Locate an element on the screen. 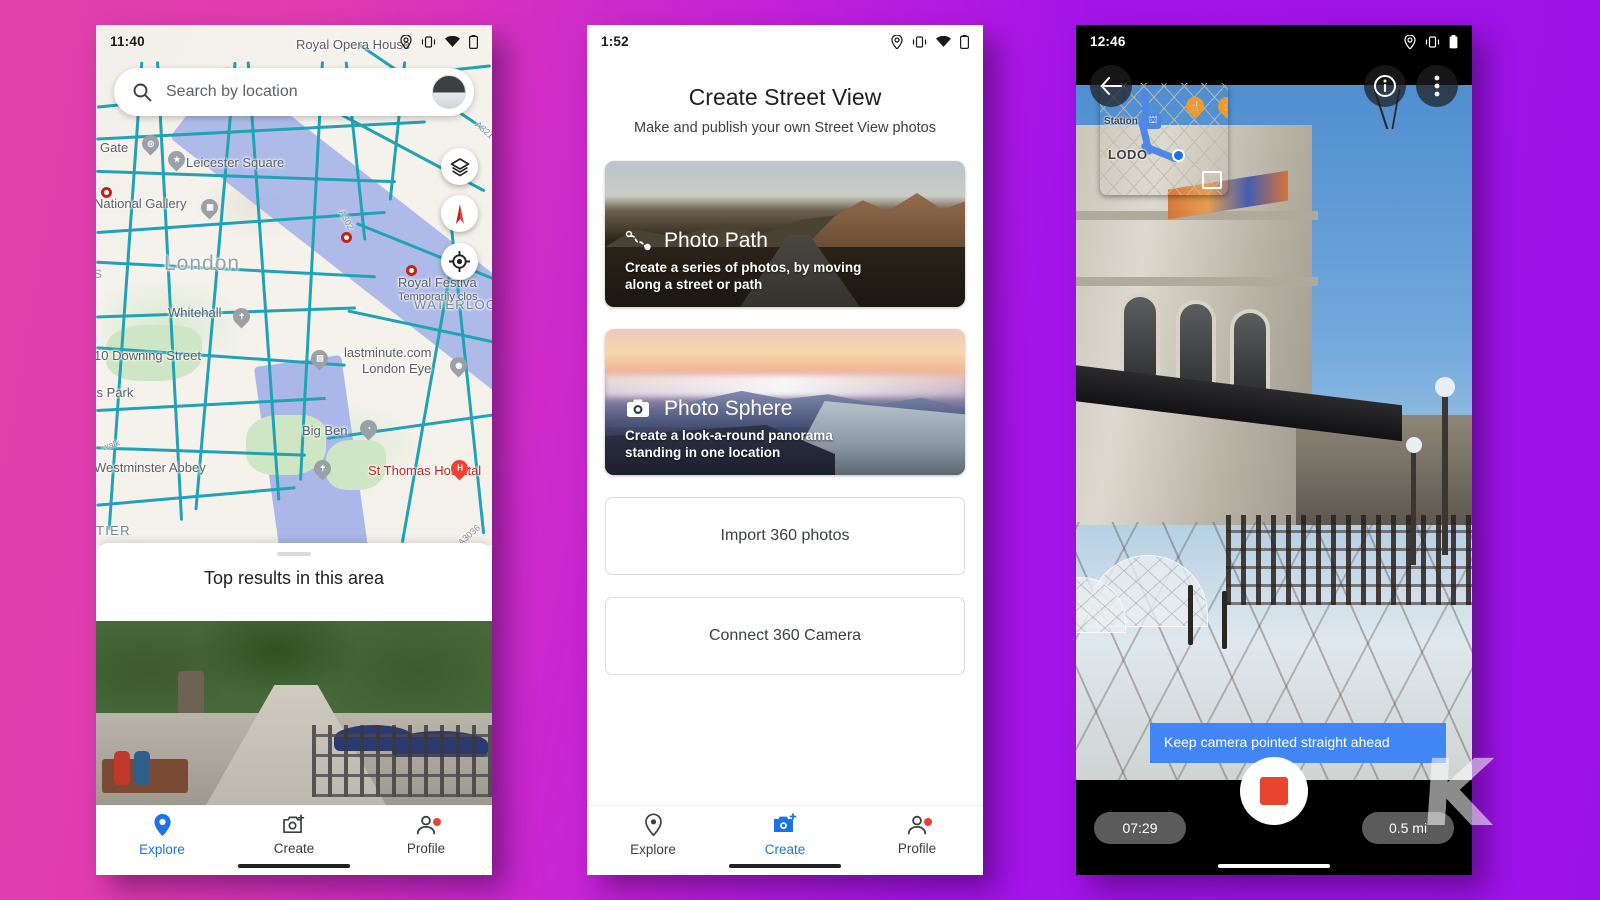  map-label: Leicester Square is located at coordinates (235, 162).